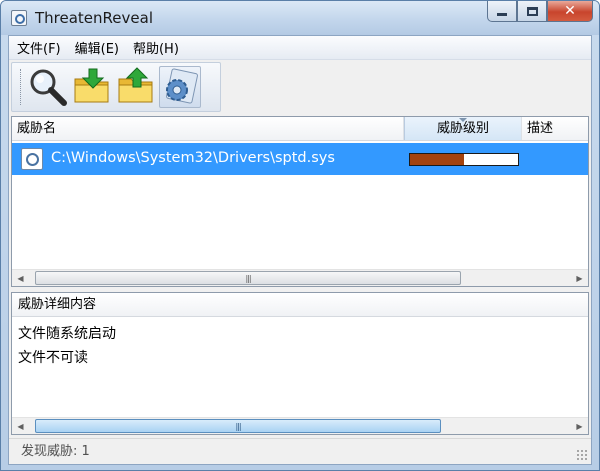 The height and width of the screenshot is (471, 600). I want to click on settings-gear-icon, so click(182, 86).